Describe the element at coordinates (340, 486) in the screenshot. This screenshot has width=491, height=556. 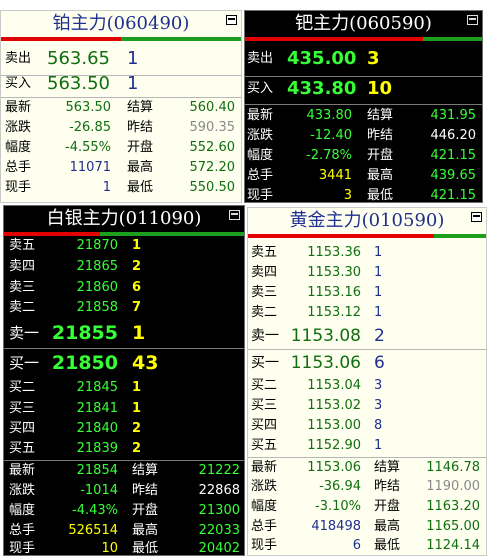
I see `stat-value: -36.94` at that location.